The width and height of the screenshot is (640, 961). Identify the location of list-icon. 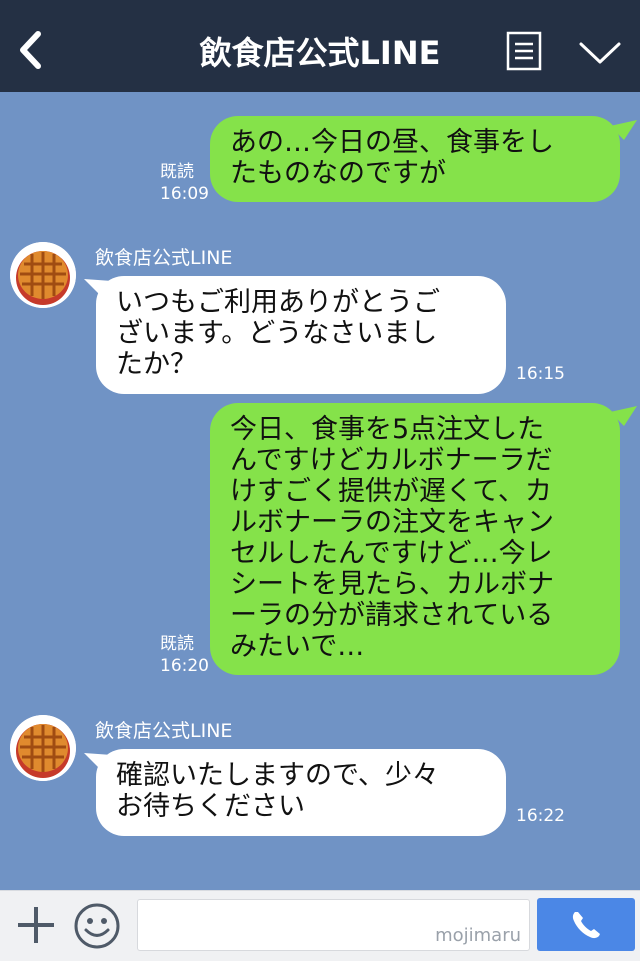
(524, 51).